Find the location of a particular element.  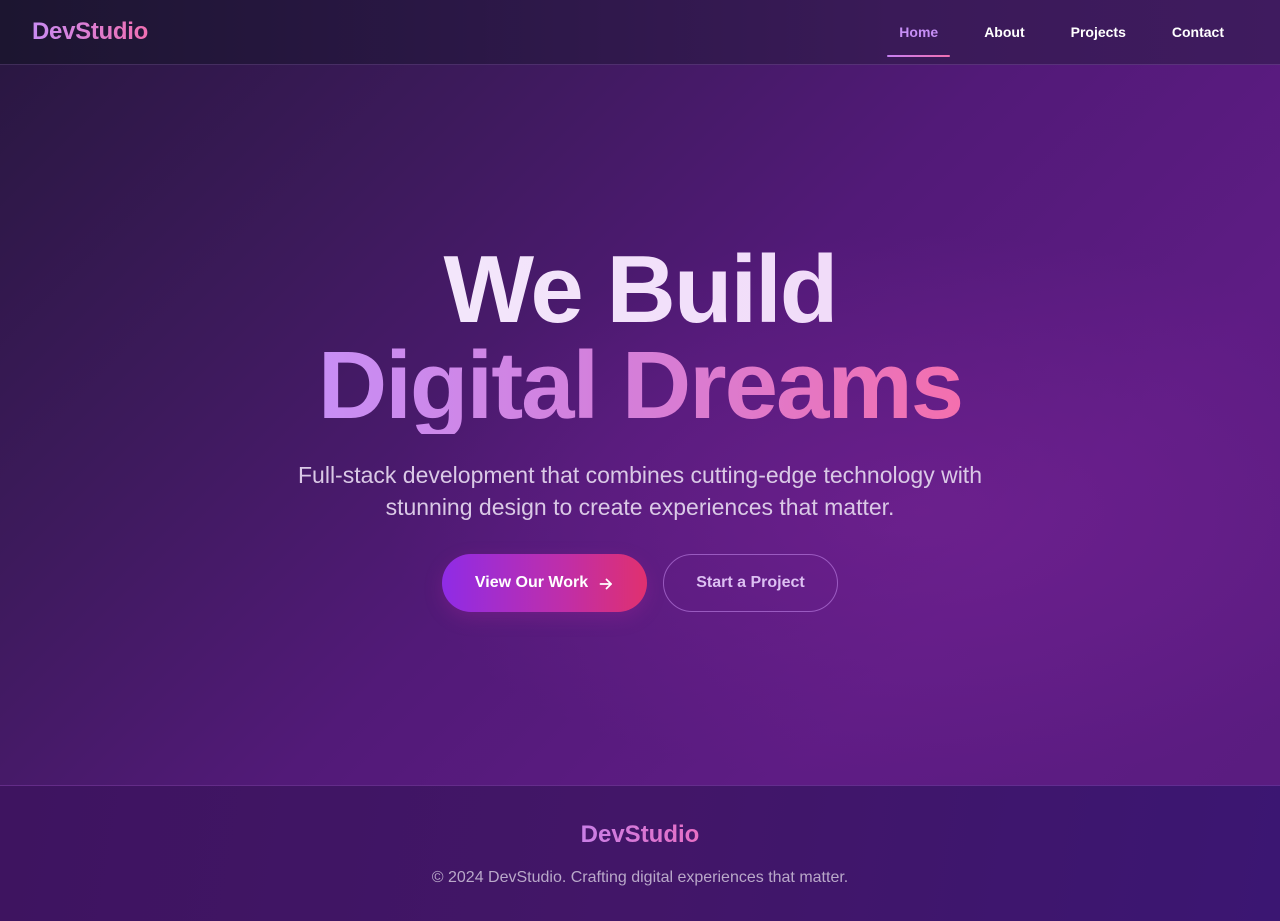

hero-title-line-2: Digital Dreams is located at coordinates (640, 385).